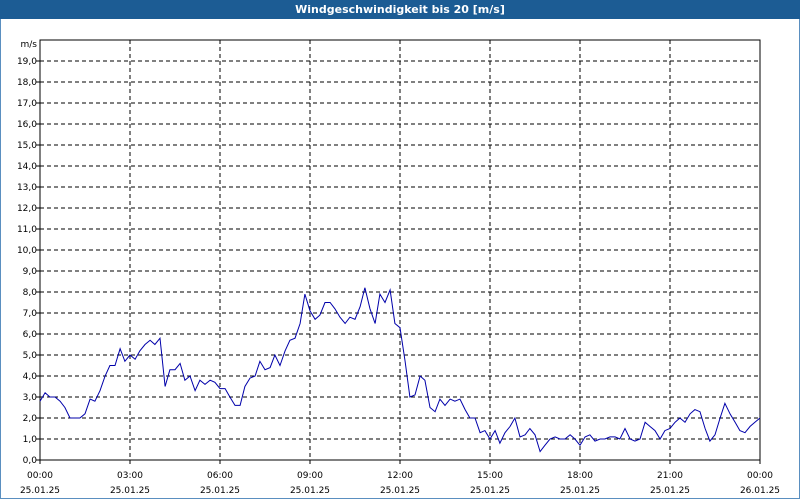  What do you see at coordinates (30, 335) in the screenshot?
I see `y-tick-label: 6,0` at bounding box center [30, 335].